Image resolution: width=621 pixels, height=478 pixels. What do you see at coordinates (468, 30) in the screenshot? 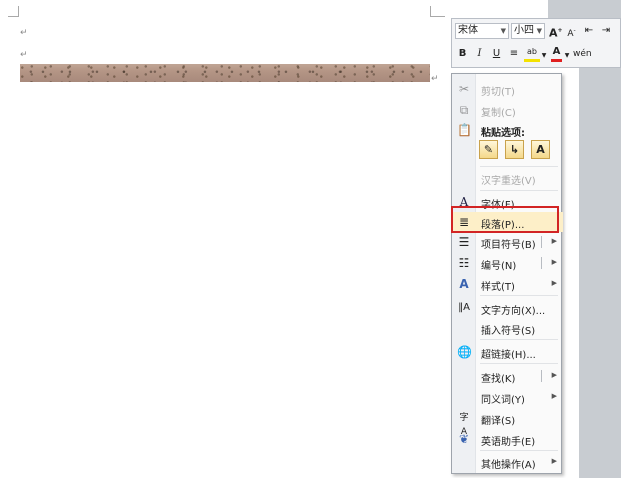
I see `font-name-value: 宋体` at bounding box center [468, 30].